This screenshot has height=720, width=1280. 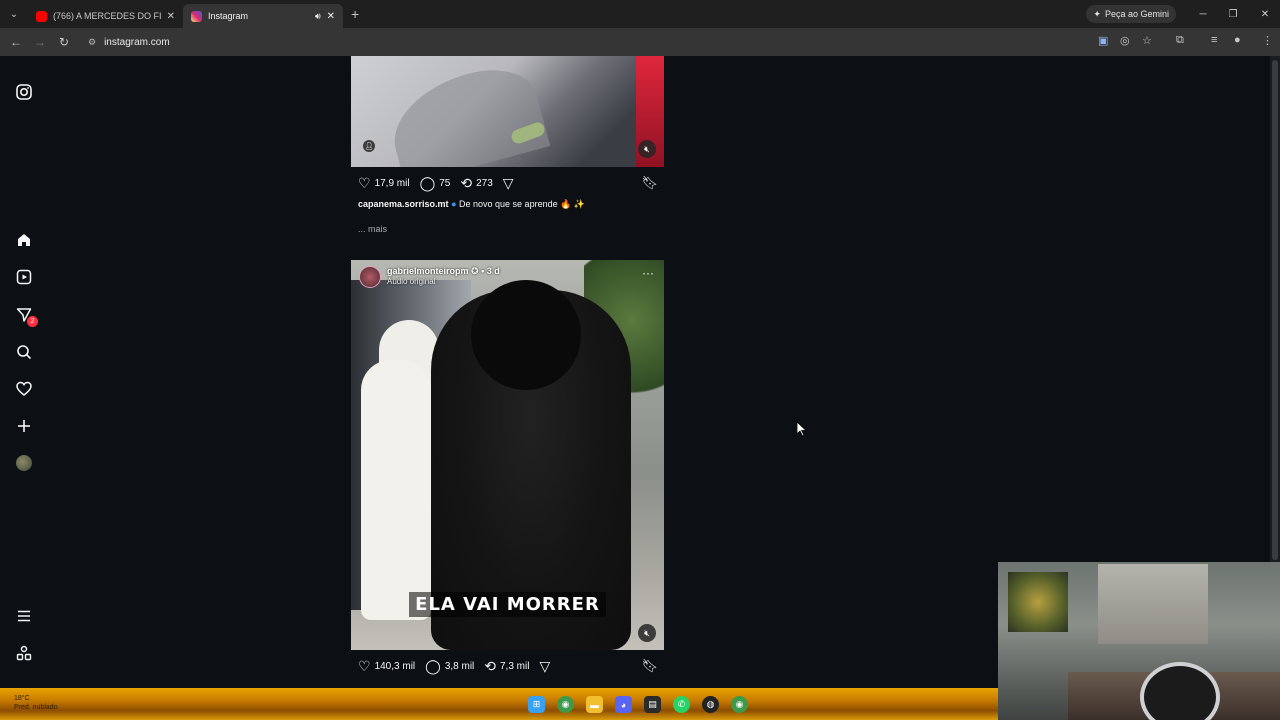 I want to click on webcam-overlay, so click(x=1139, y=641).